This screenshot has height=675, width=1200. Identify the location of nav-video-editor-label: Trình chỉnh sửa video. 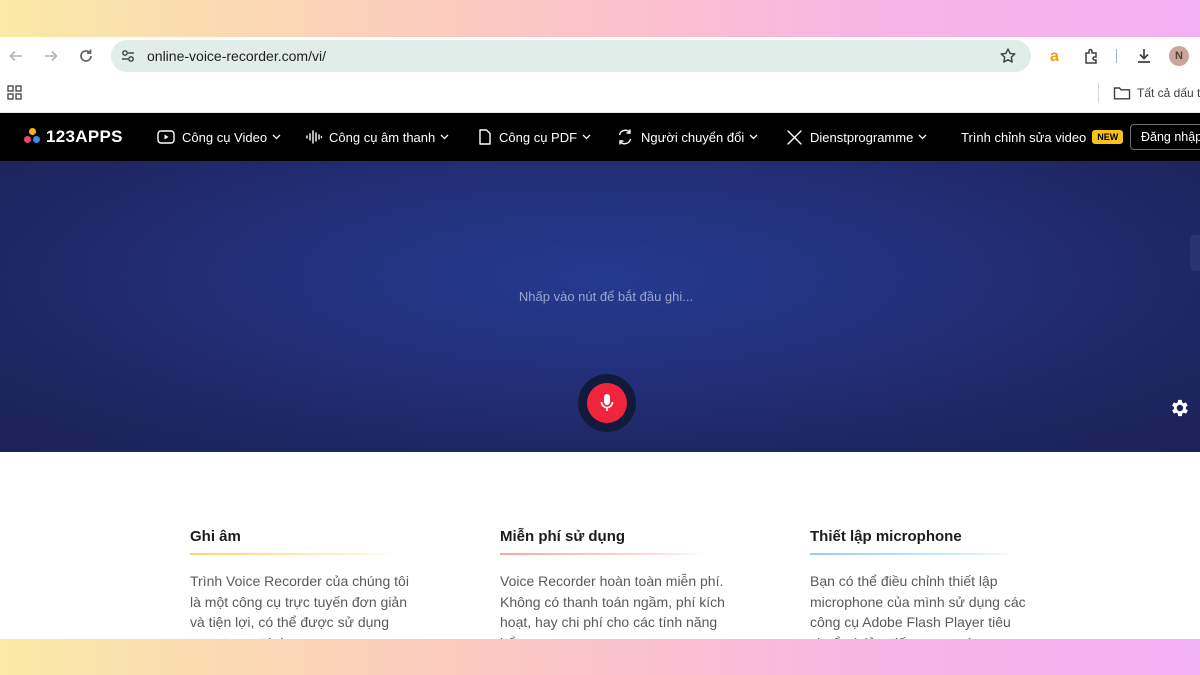
(1024, 137).